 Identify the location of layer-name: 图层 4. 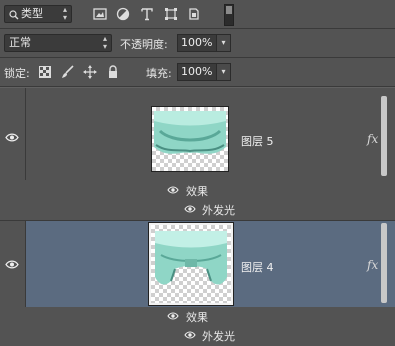
(257, 267).